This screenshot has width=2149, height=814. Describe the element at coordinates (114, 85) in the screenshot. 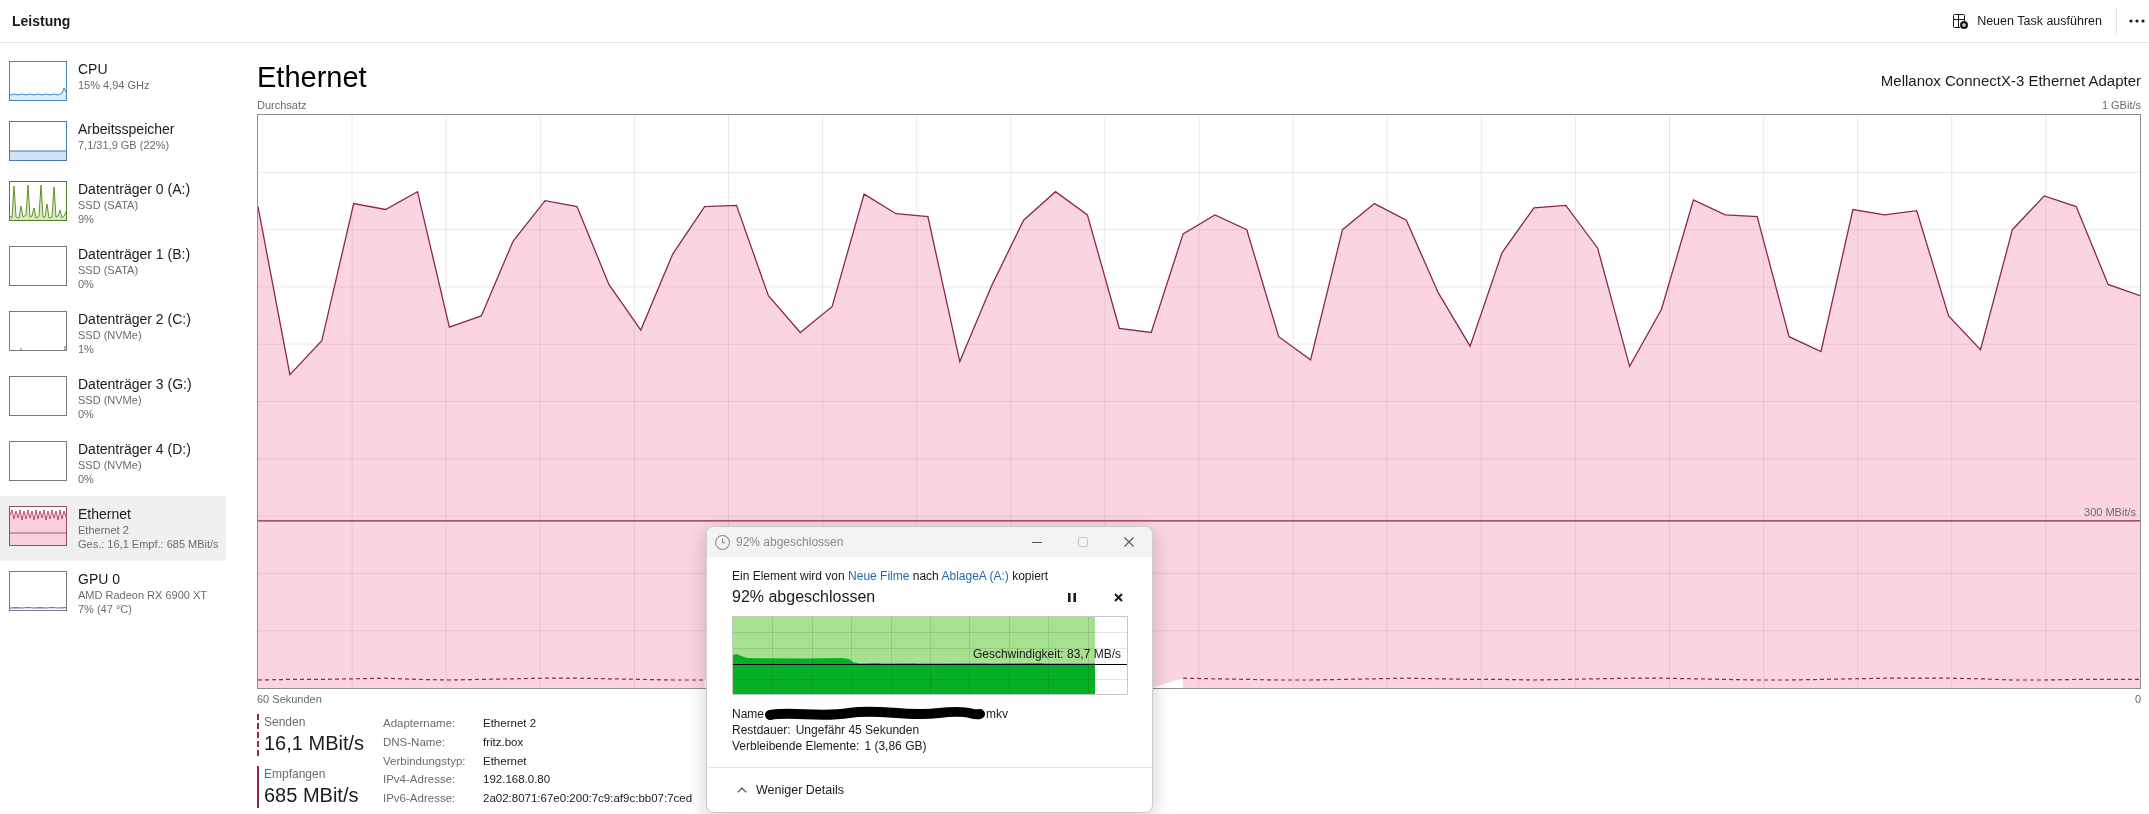

I see `item-detail: 15% 4,94 GHz` at that location.